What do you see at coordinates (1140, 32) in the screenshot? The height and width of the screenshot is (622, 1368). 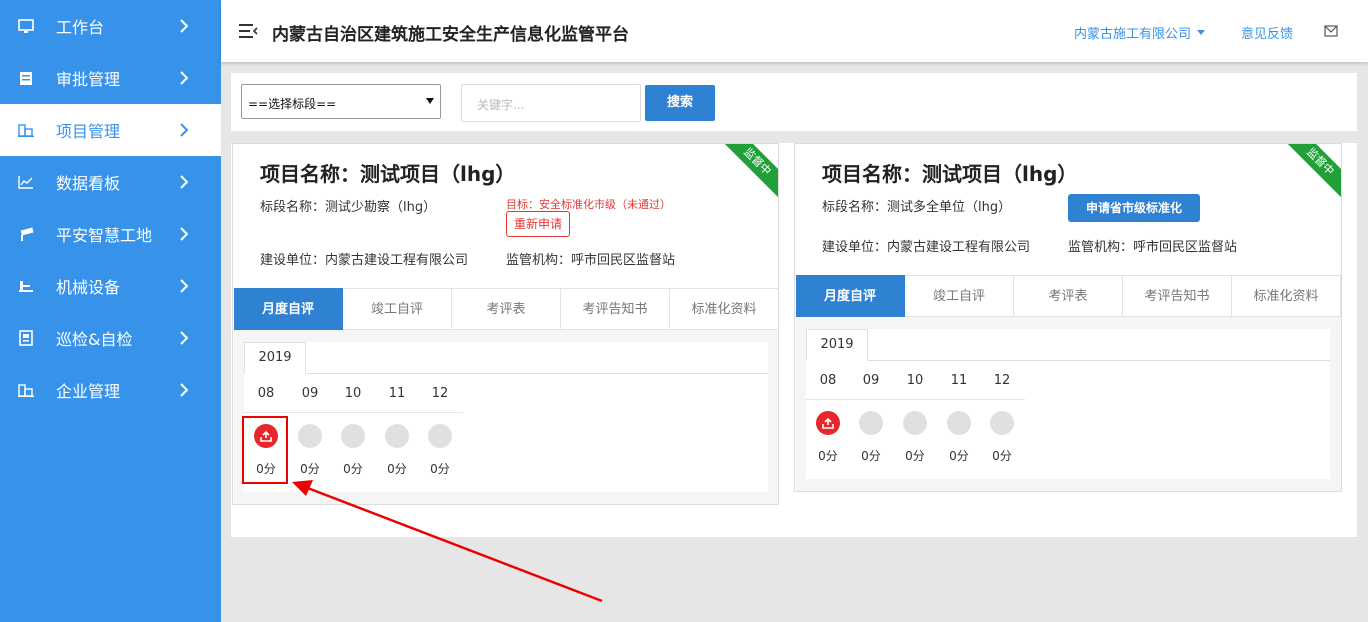 I see `company-dropdown: 内蒙古施工有限公司` at bounding box center [1140, 32].